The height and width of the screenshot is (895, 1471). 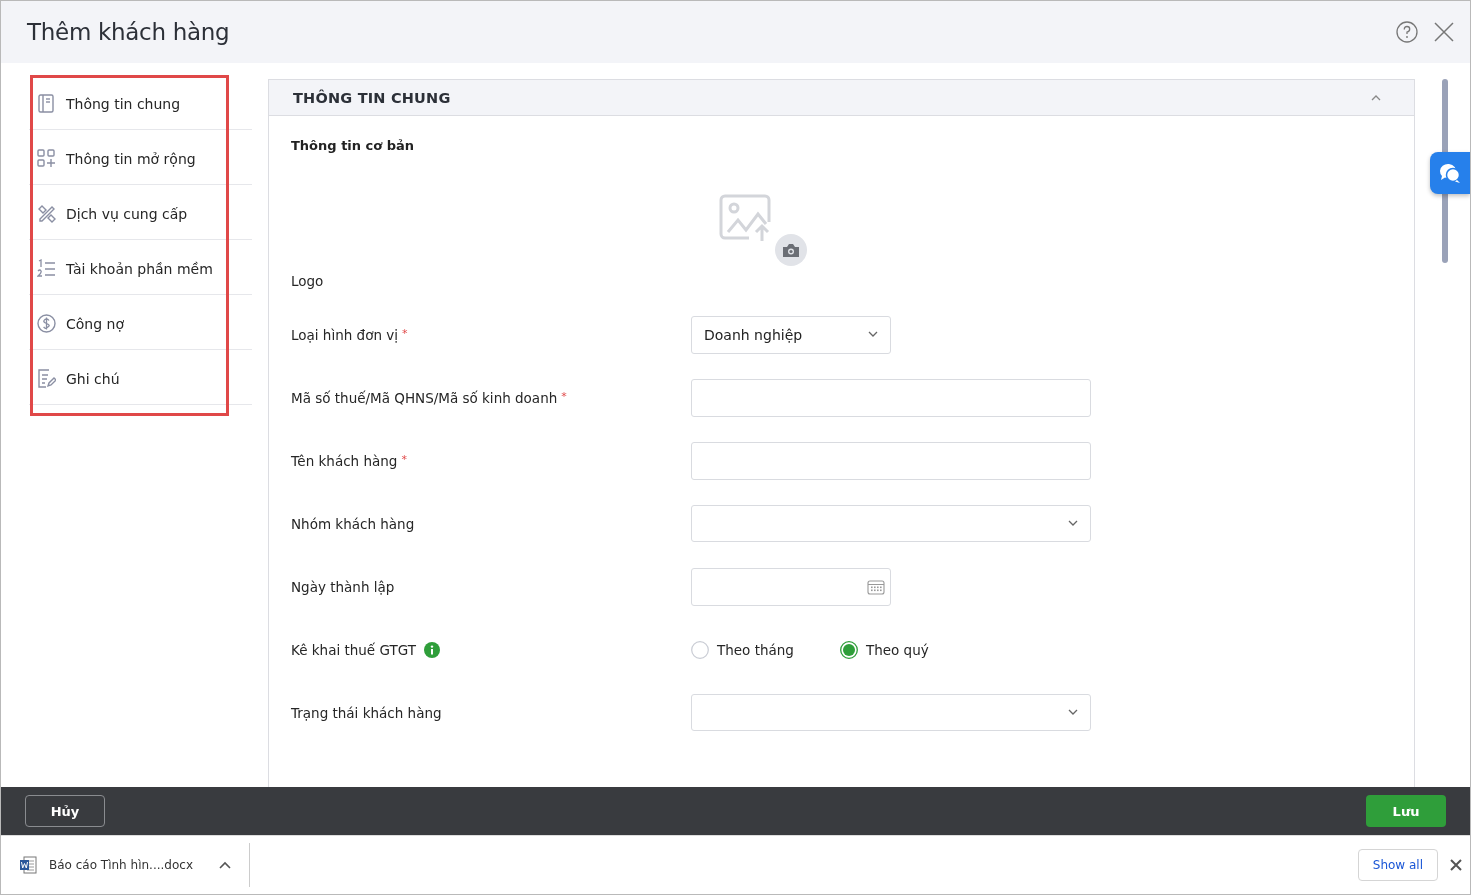 What do you see at coordinates (431, 649) in the screenshot?
I see `info-icon` at bounding box center [431, 649].